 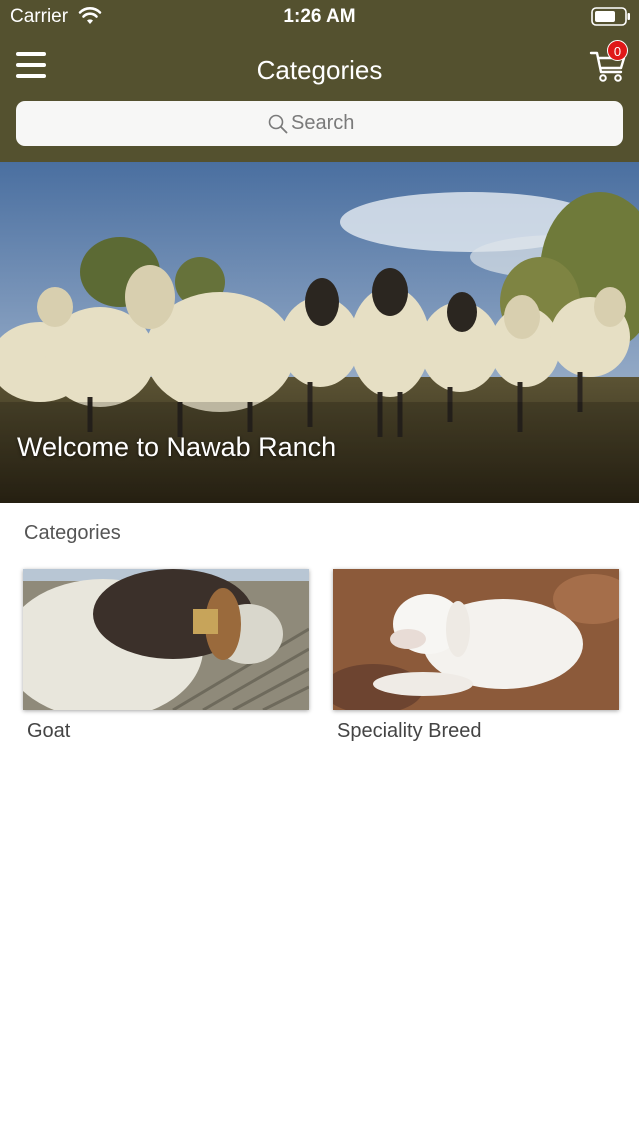 What do you see at coordinates (278, 123) in the screenshot?
I see `search-icon` at bounding box center [278, 123].